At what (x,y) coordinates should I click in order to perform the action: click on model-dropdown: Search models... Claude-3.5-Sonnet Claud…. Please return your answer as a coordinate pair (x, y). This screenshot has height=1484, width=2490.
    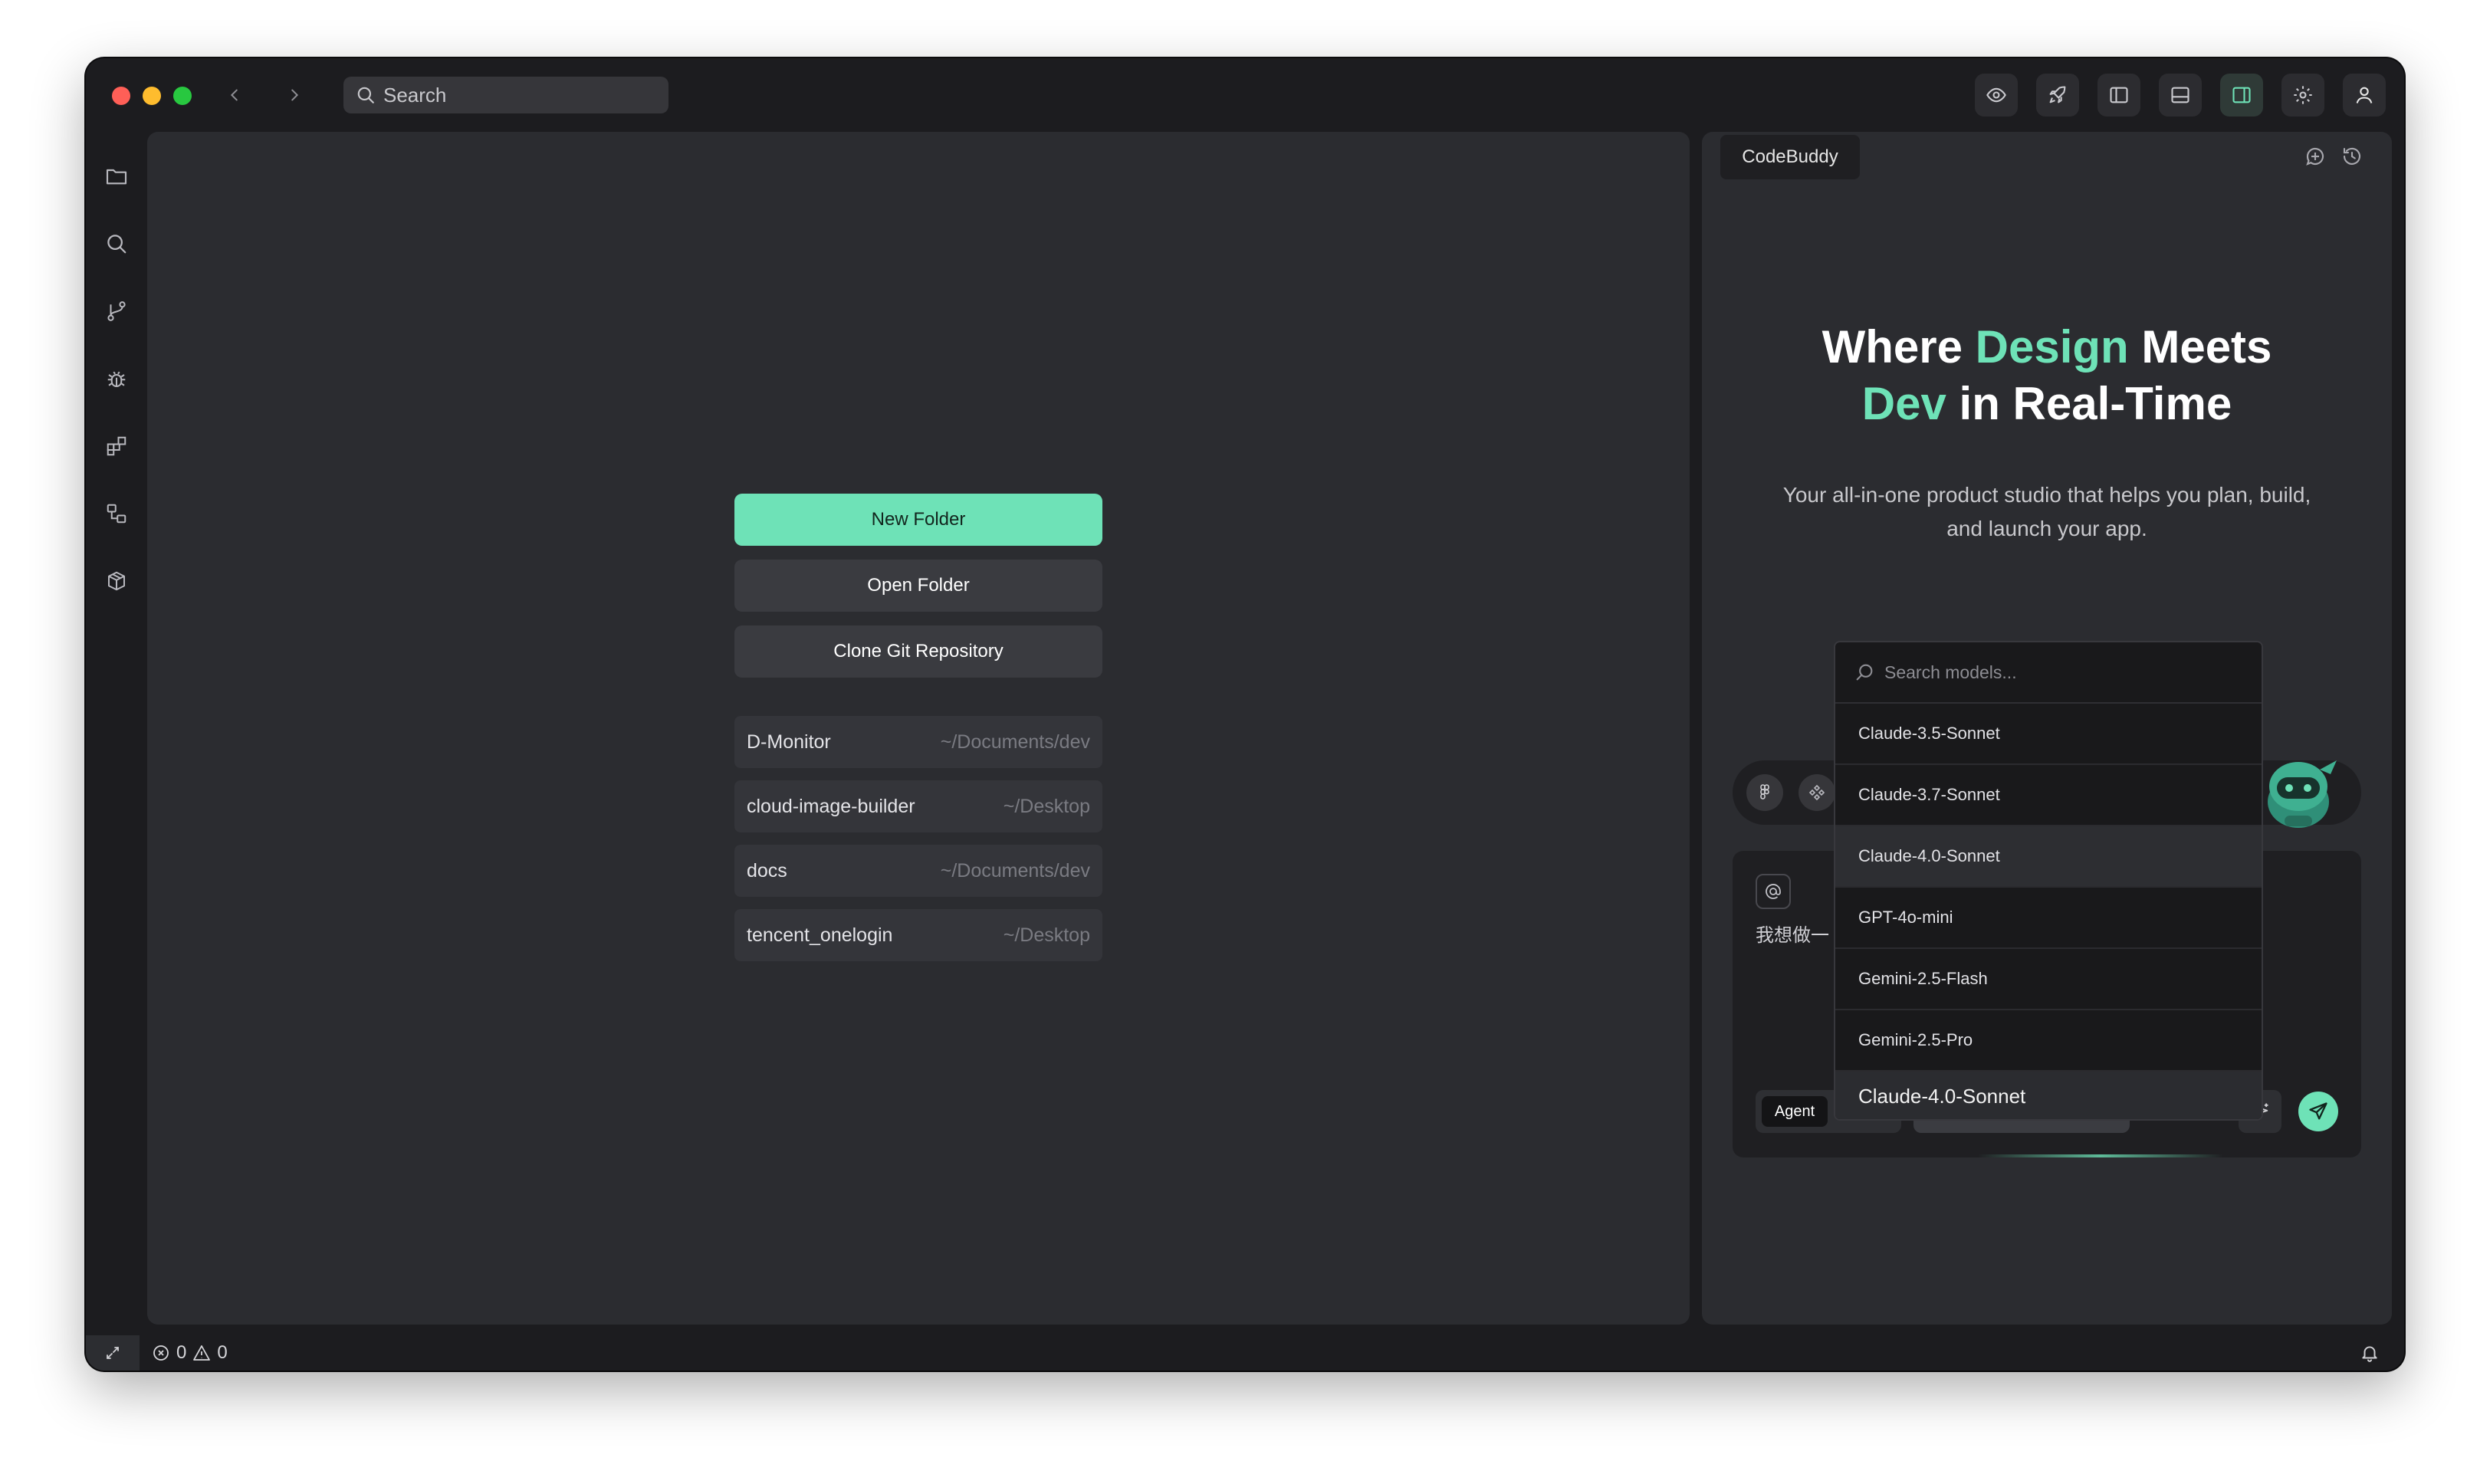
    Looking at the image, I should click on (2048, 881).